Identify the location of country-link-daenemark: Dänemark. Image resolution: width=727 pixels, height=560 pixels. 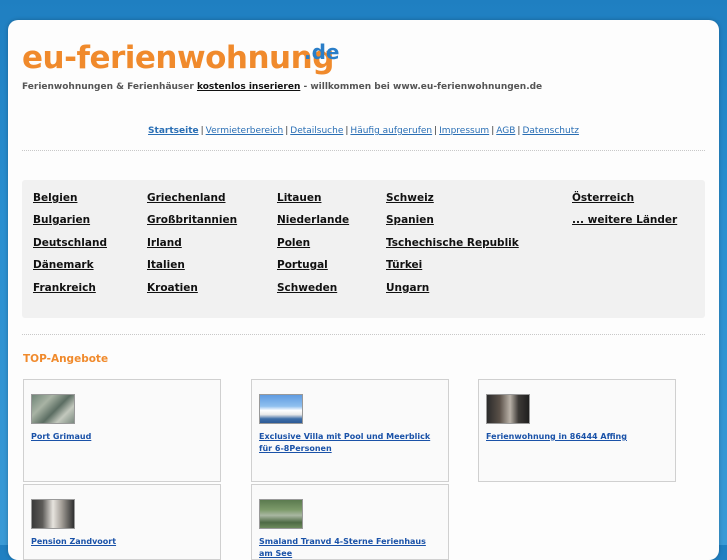
(63, 265).